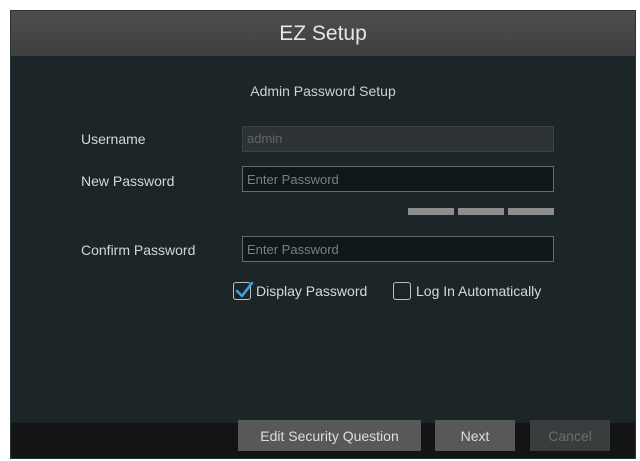  I want to click on display-password-checkbox, so click(243, 290).